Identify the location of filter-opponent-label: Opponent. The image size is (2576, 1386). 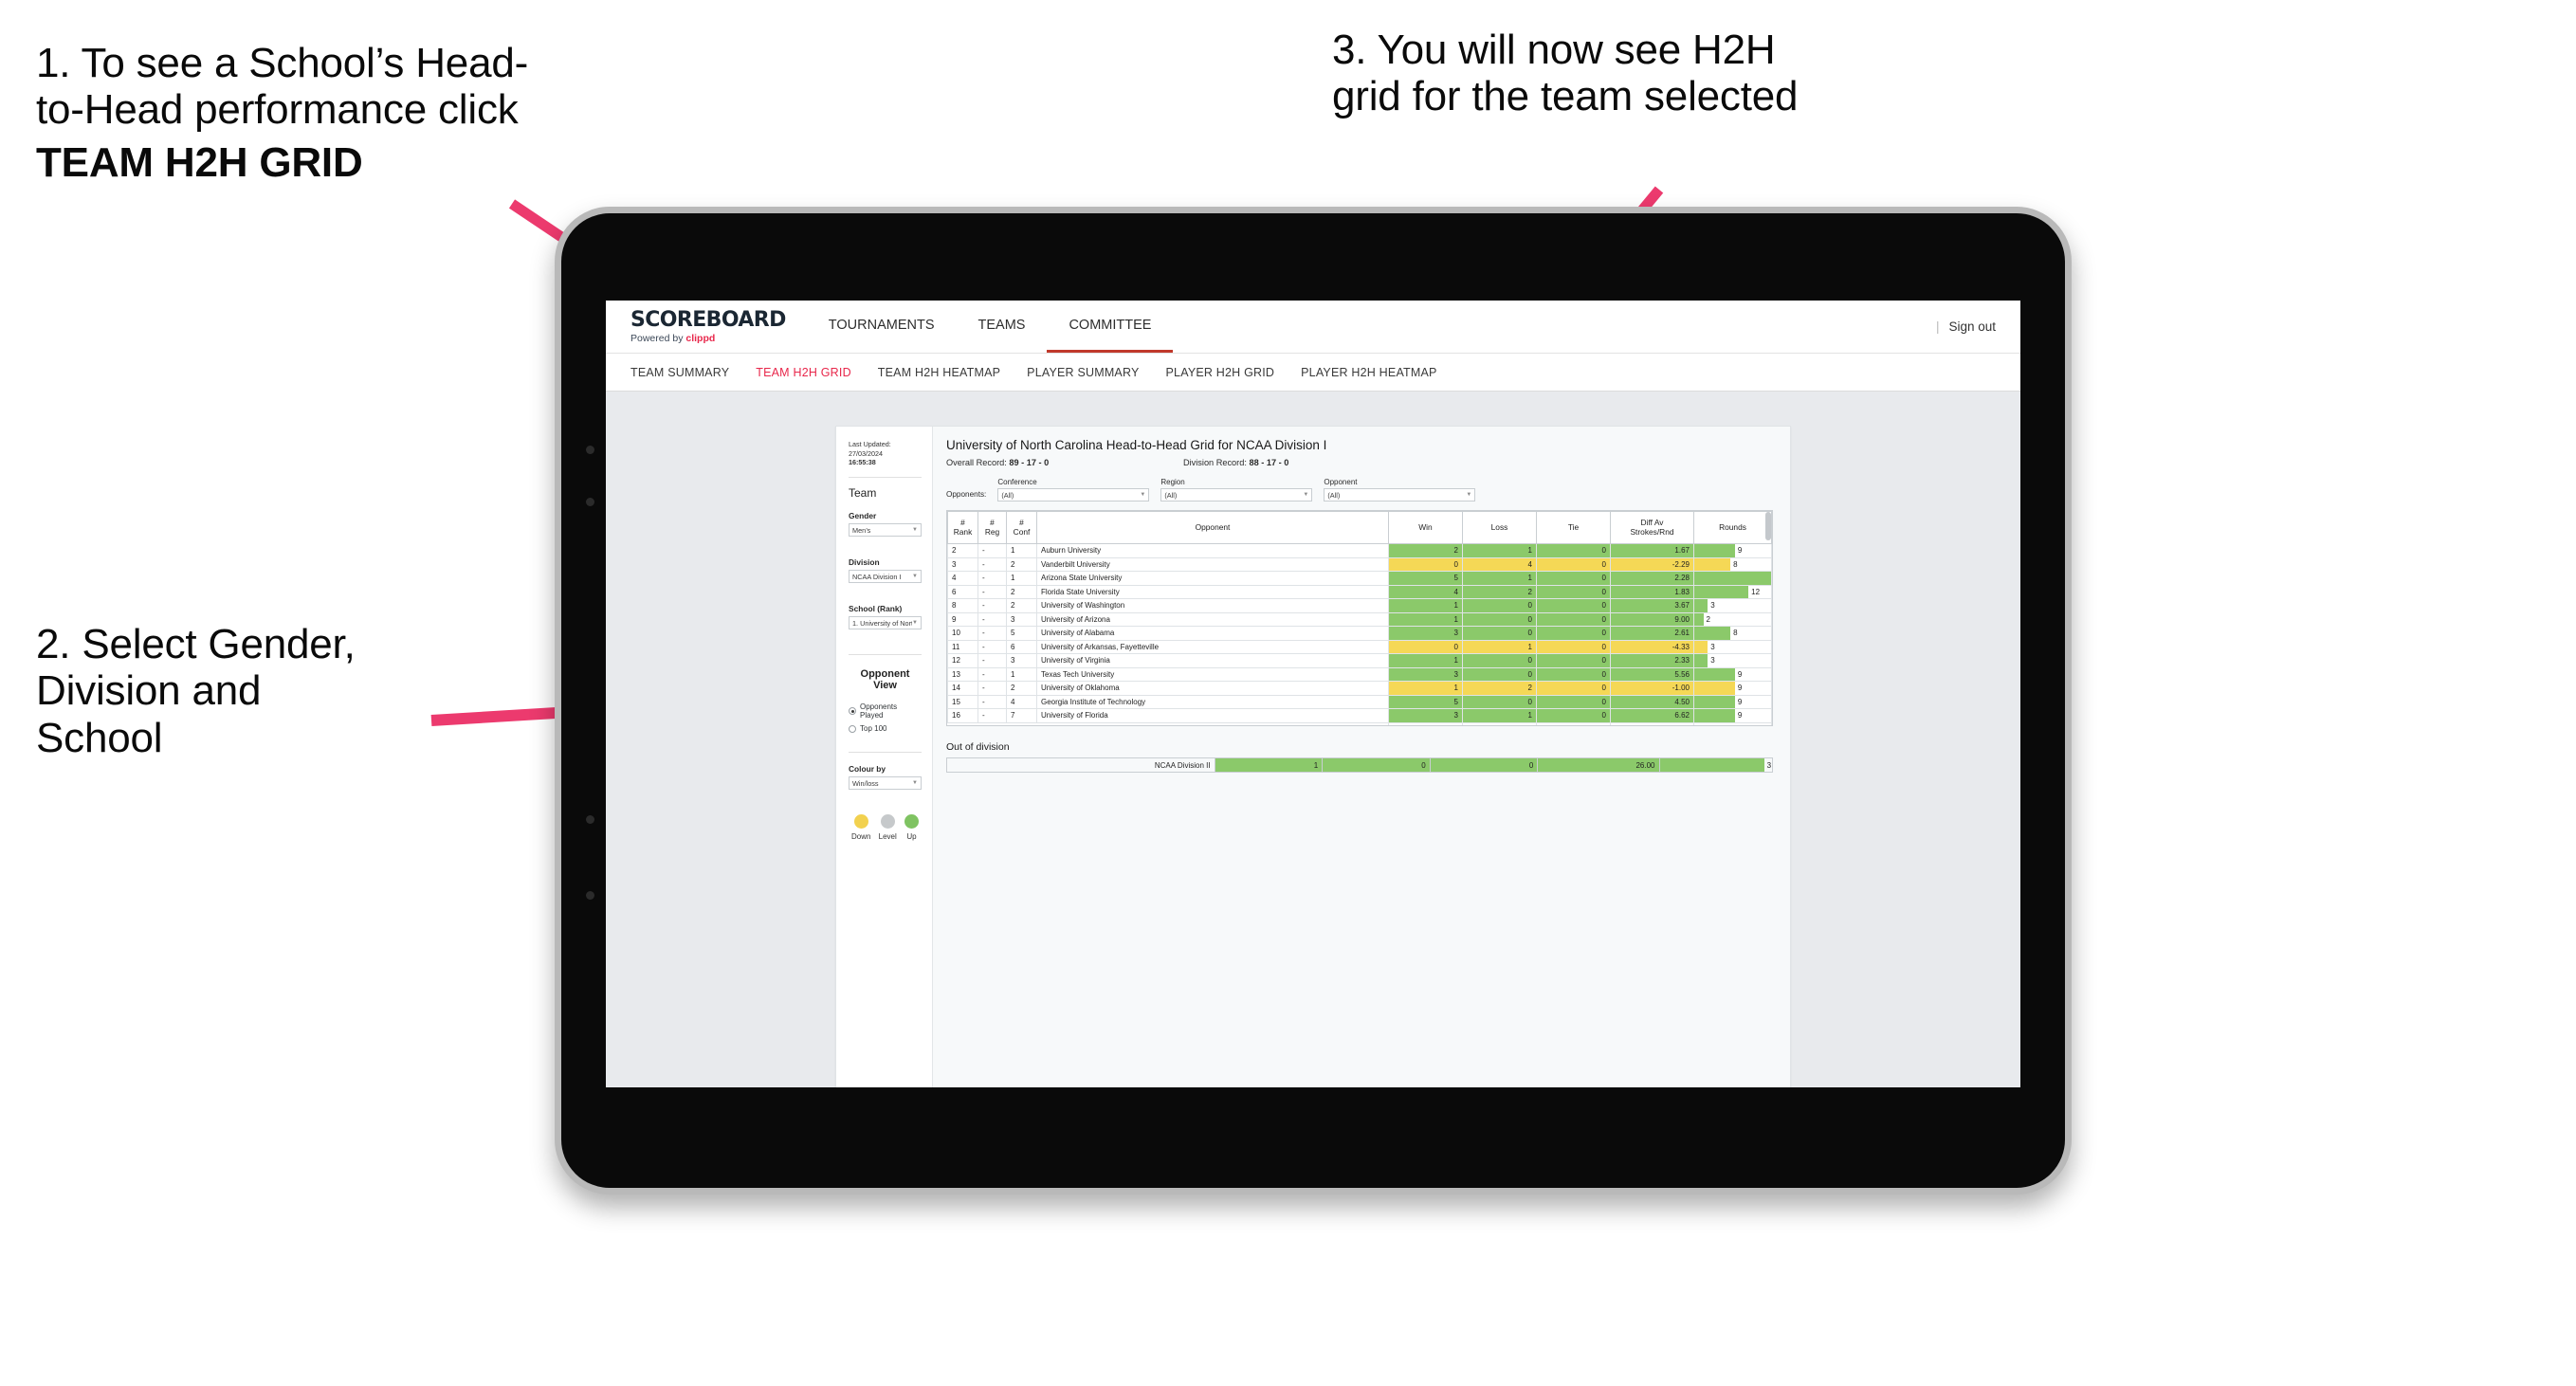
(1341, 482).